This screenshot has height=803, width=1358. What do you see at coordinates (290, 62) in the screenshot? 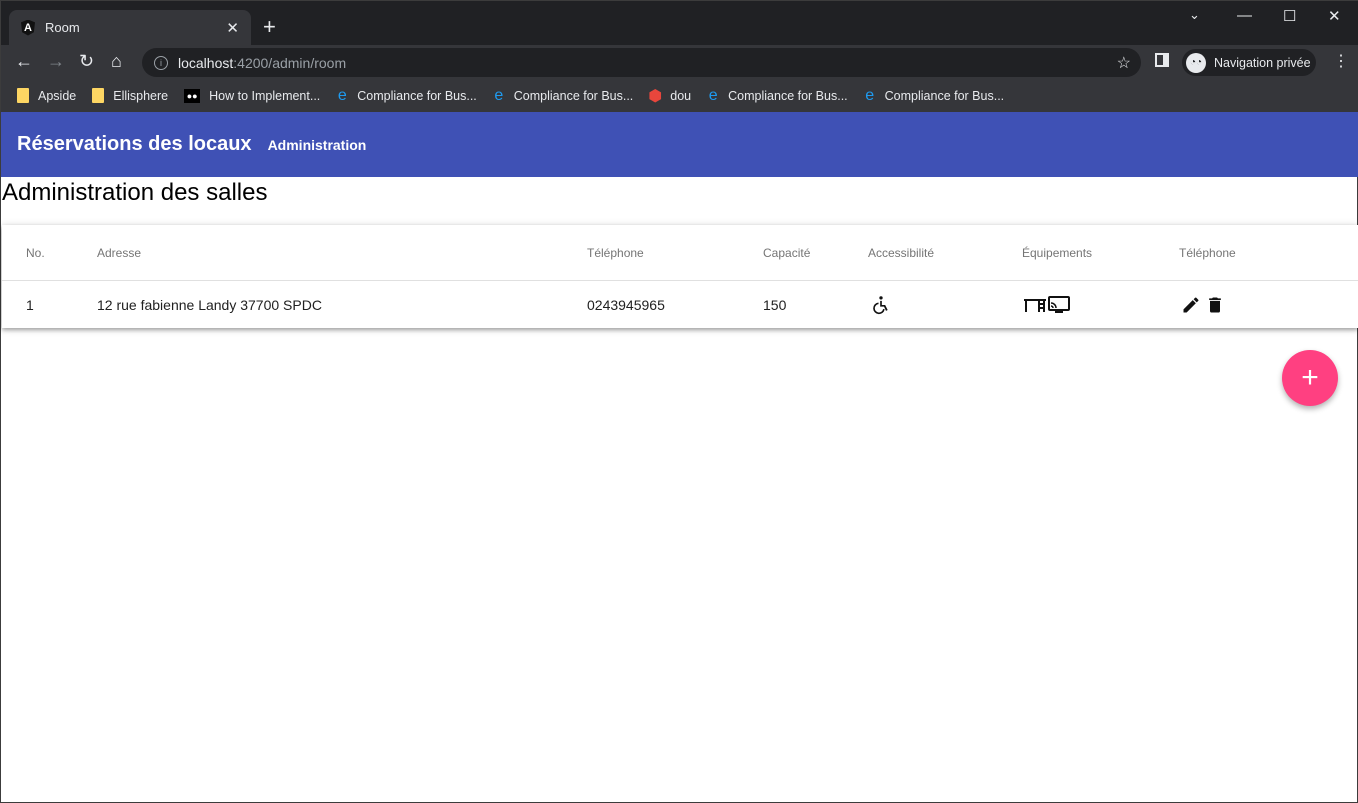
I see `url-path: :4200/admin/room` at bounding box center [290, 62].